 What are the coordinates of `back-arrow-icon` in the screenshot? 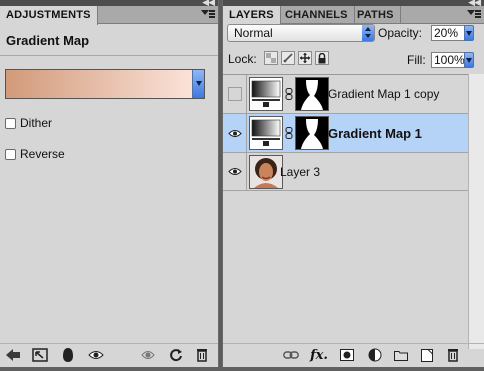 It's located at (13, 355).